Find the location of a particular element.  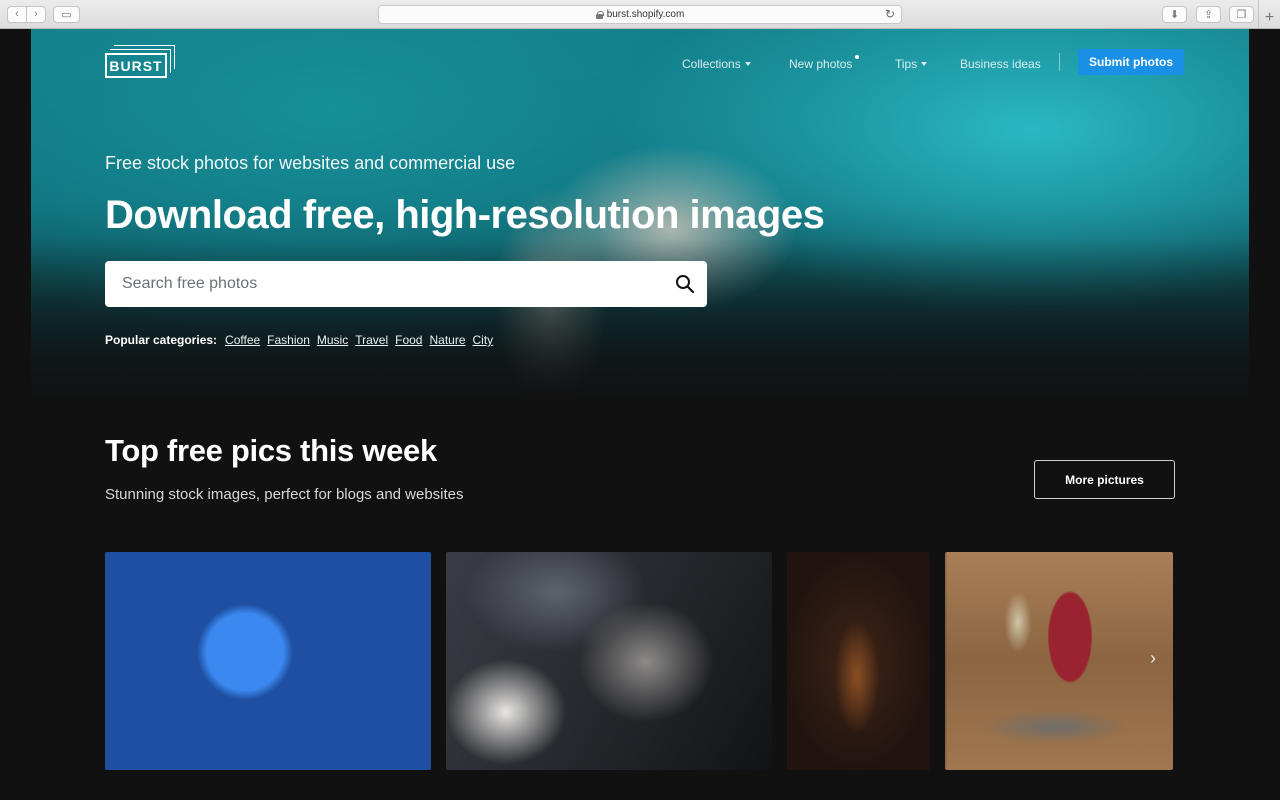

category-link-food: Food is located at coordinates (408, 340).